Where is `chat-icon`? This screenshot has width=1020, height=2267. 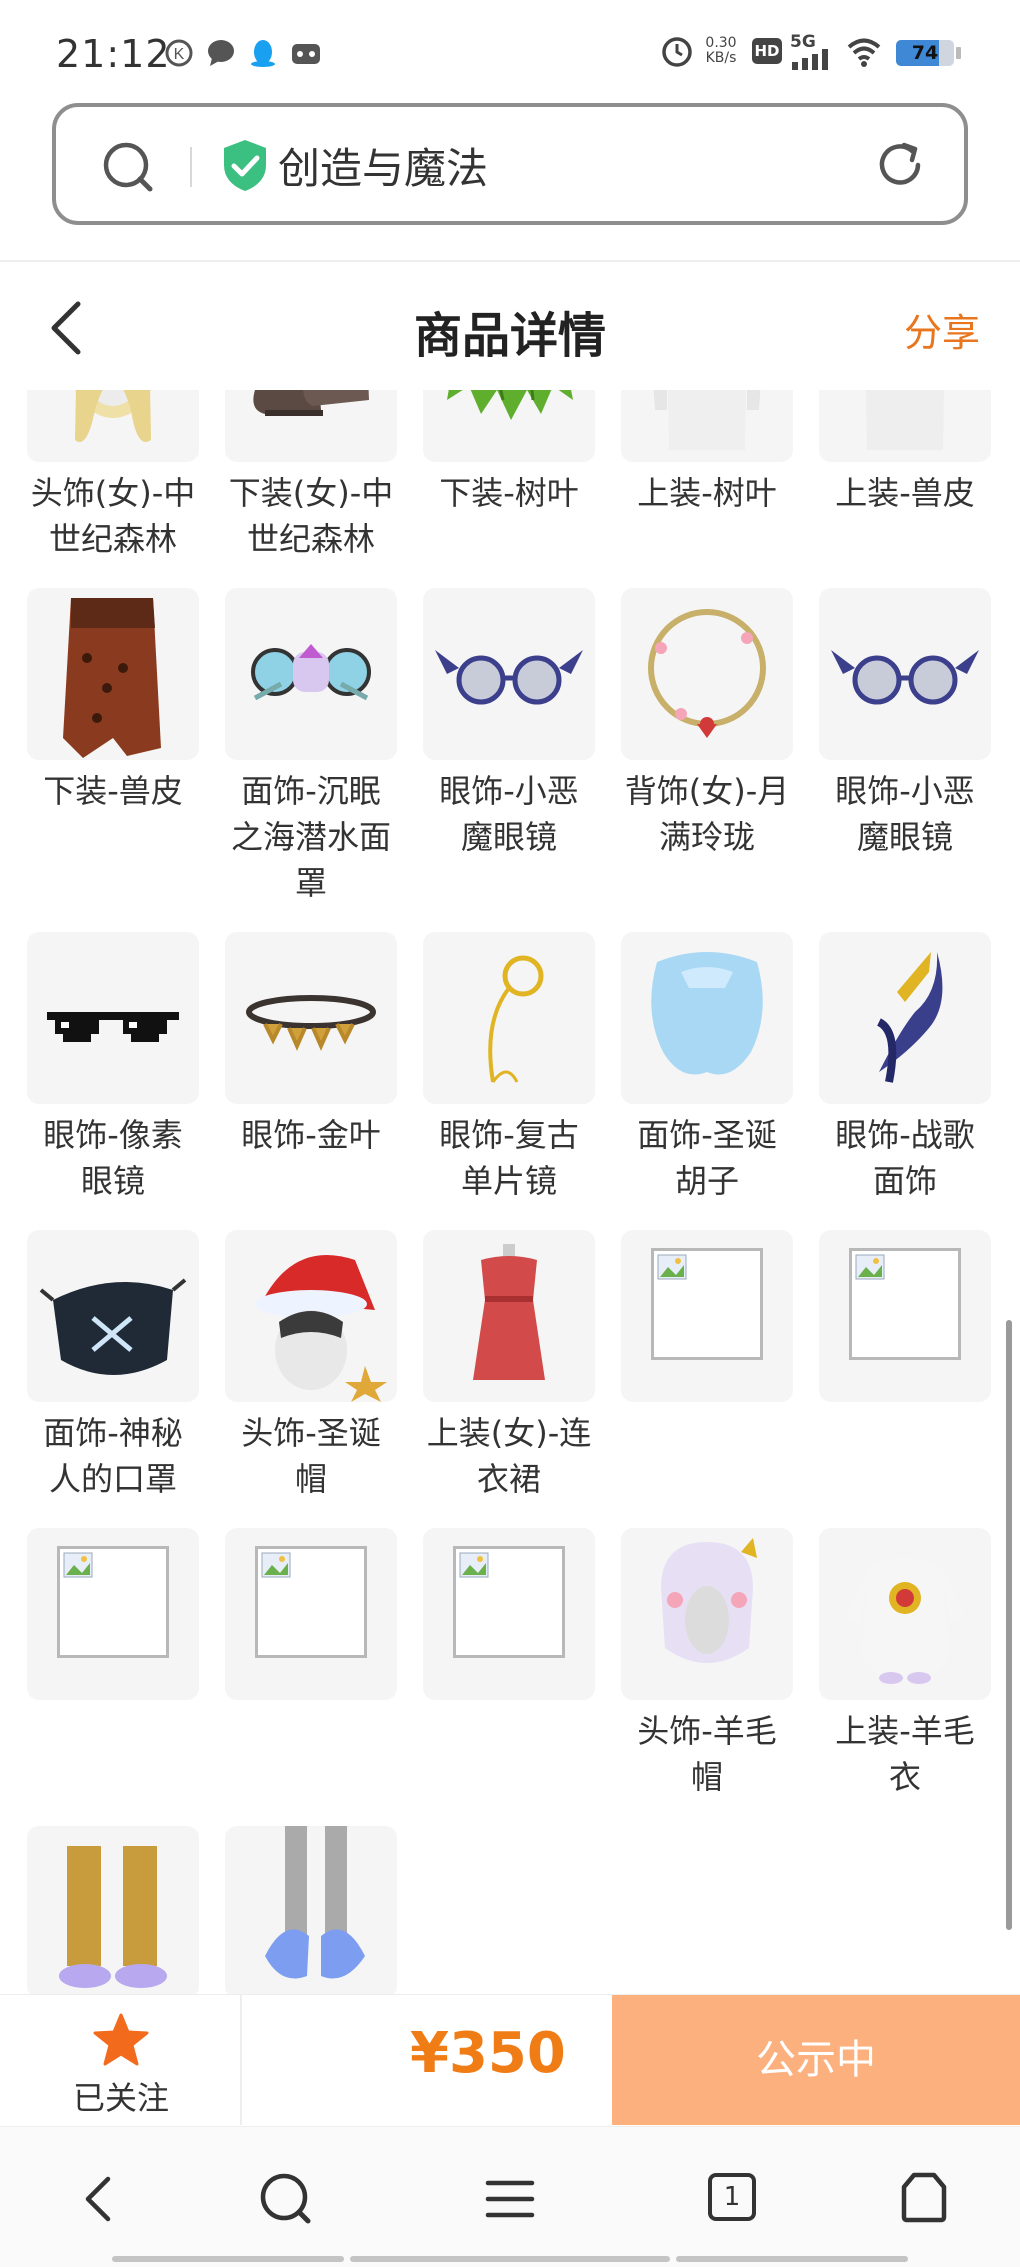
chat-icon is located at coordinates (221, 53).